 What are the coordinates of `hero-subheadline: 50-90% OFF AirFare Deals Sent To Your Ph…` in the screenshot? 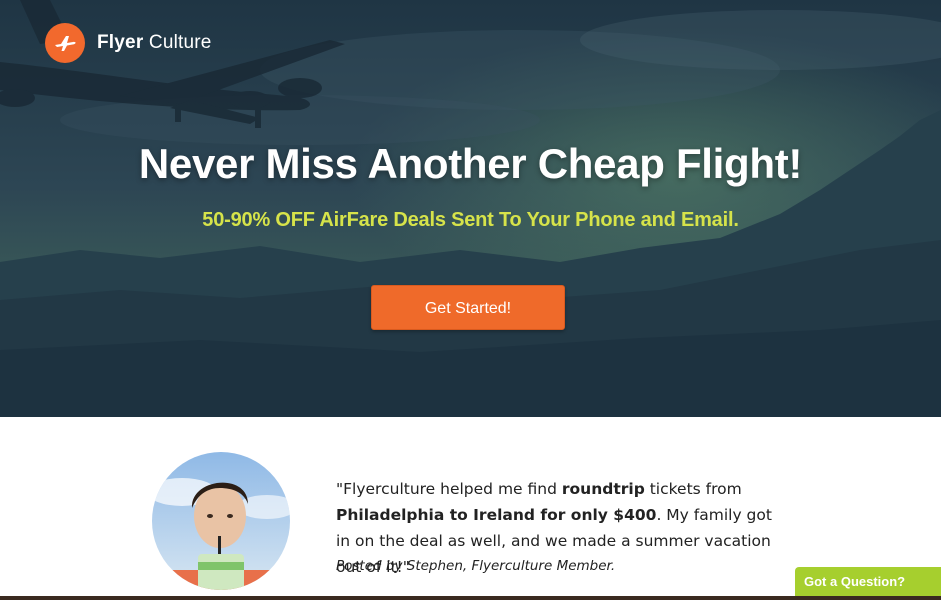 It's located at (470, 220).